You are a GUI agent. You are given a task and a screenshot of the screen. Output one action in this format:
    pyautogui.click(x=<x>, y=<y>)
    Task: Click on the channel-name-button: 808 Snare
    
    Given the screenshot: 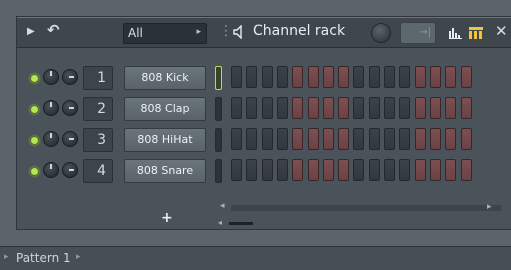 What is the action you would take?
    pyautogui.click(x=165, y=171)
    